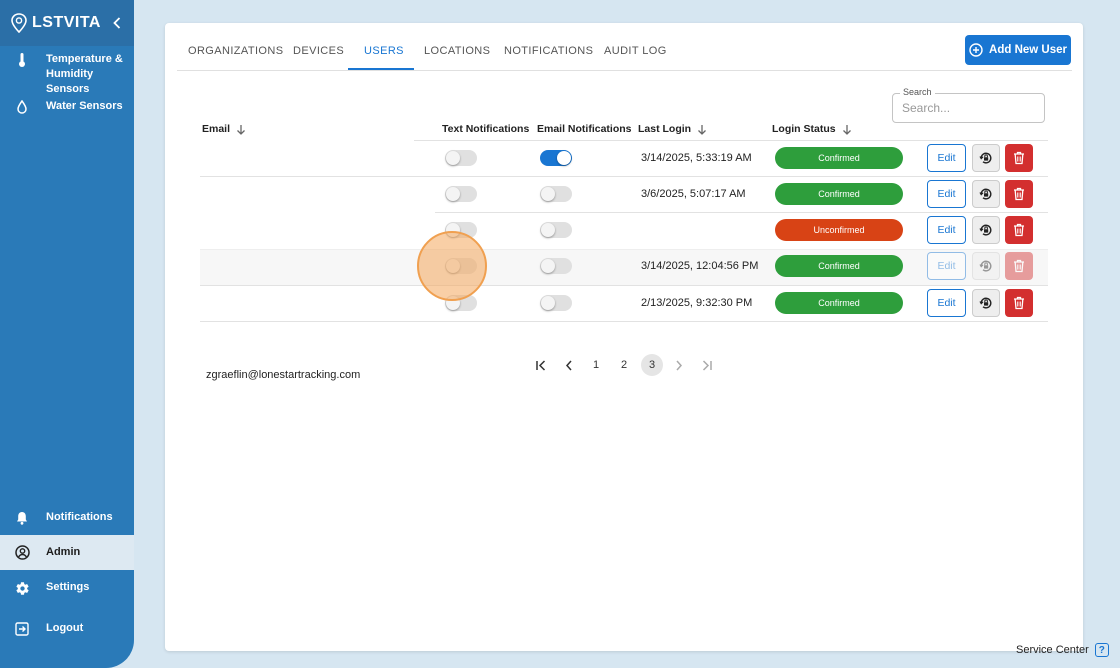  I want to click on last-login-date: 3/14/2025, 12:04:56 PM, so click(700, 266).